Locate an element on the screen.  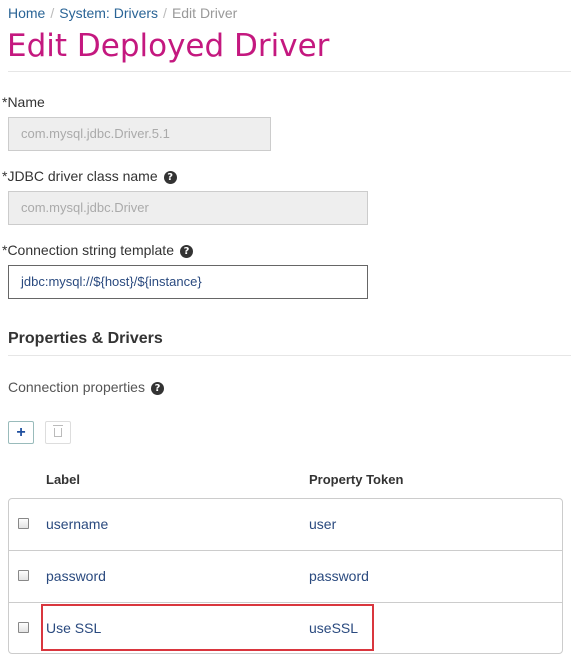
add-property-button: + is located at coordinates (21, 432).